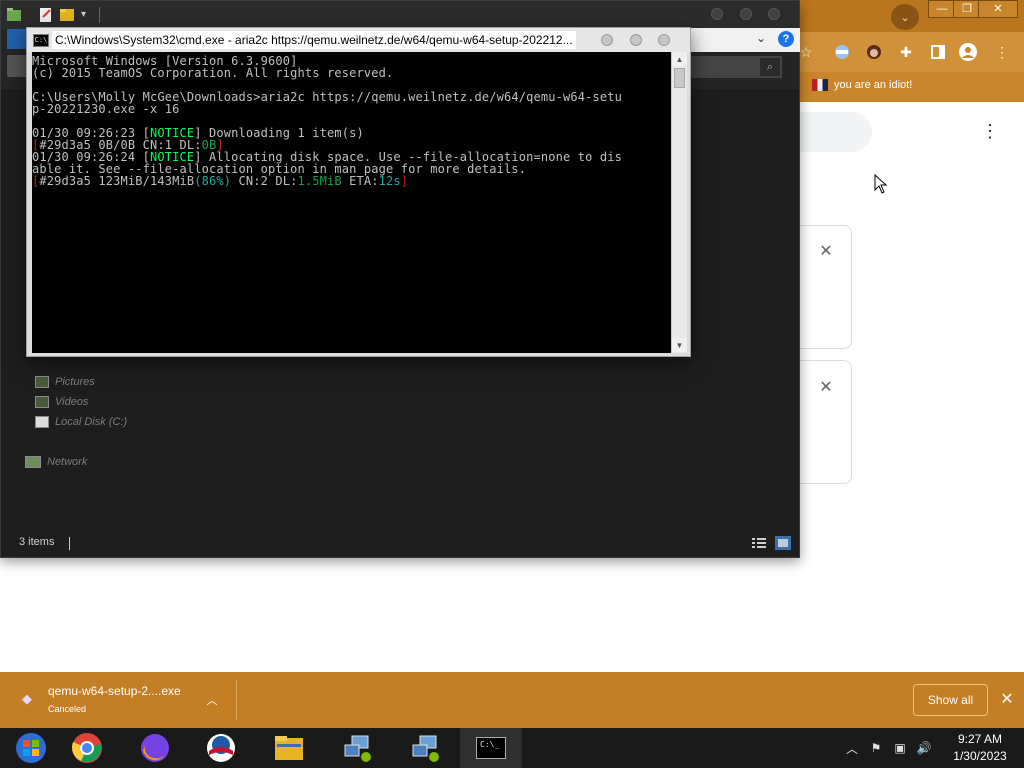 Image resolution: width=1024 pixels, height=768 pixels. I want to click on explorer-minimize-button, so click(717, 14).